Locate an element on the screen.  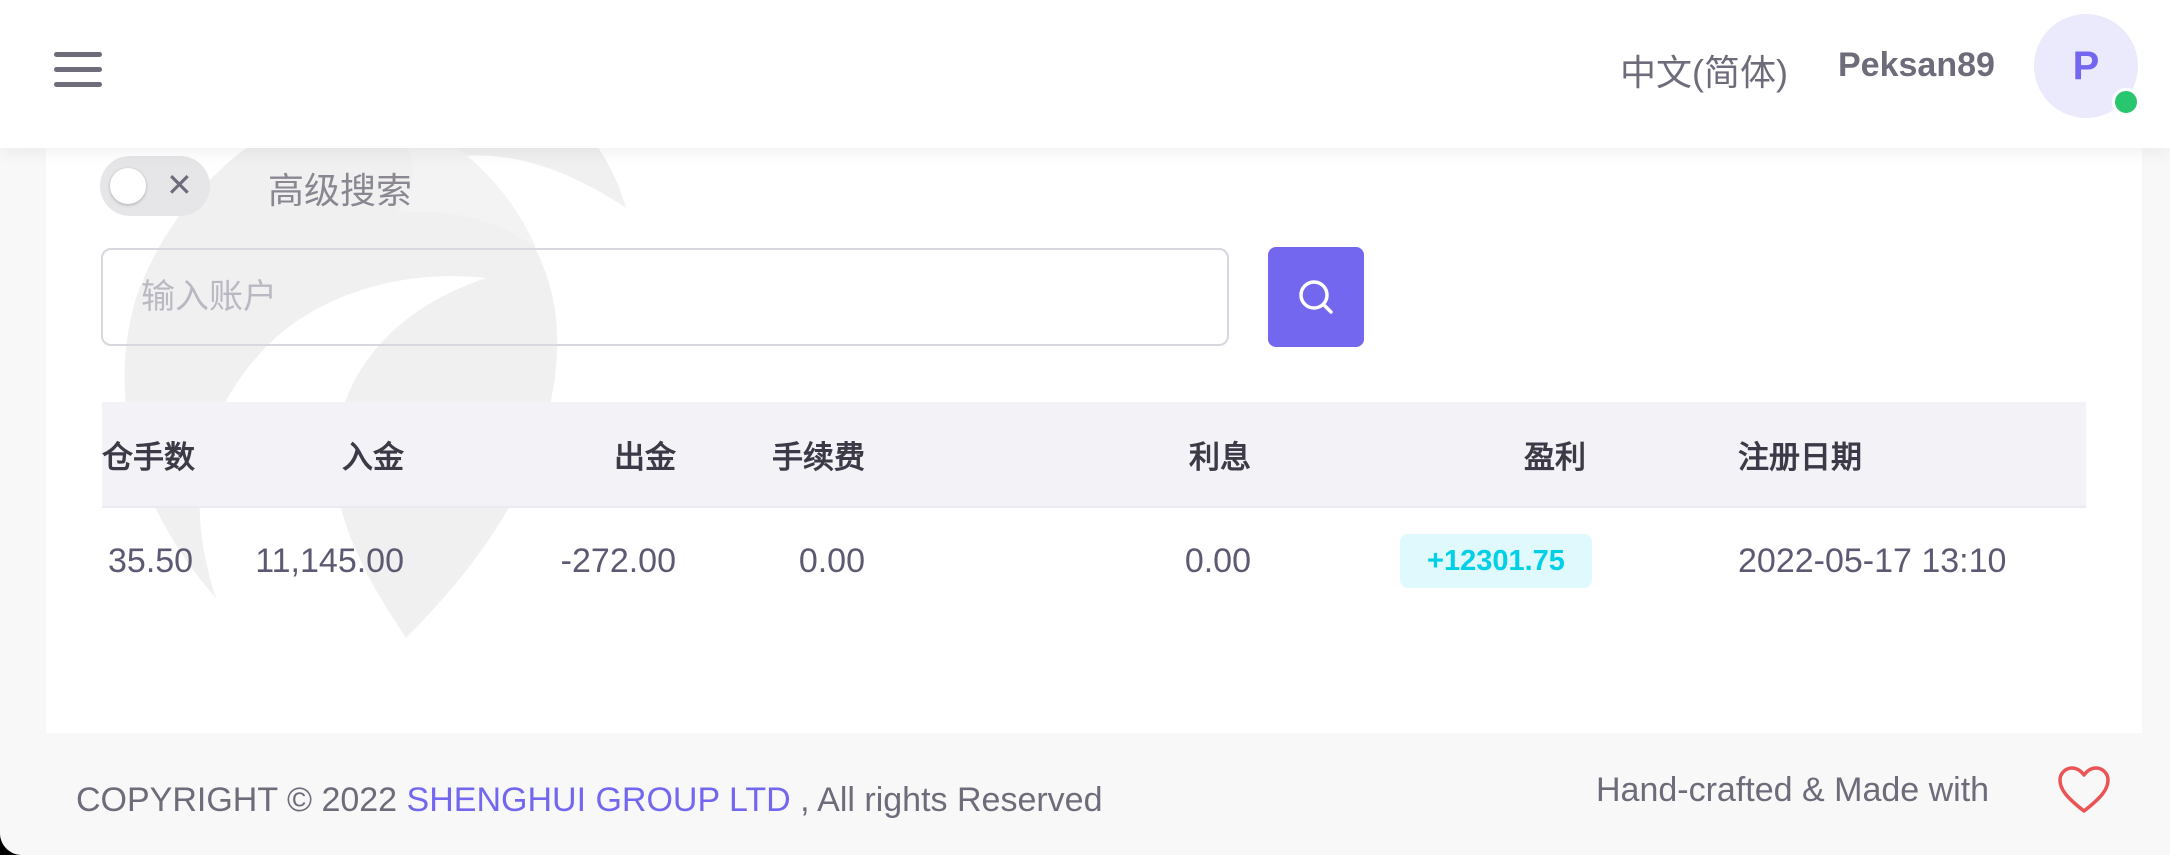
menu-toggle-icon is located at coordinates (78, 69).